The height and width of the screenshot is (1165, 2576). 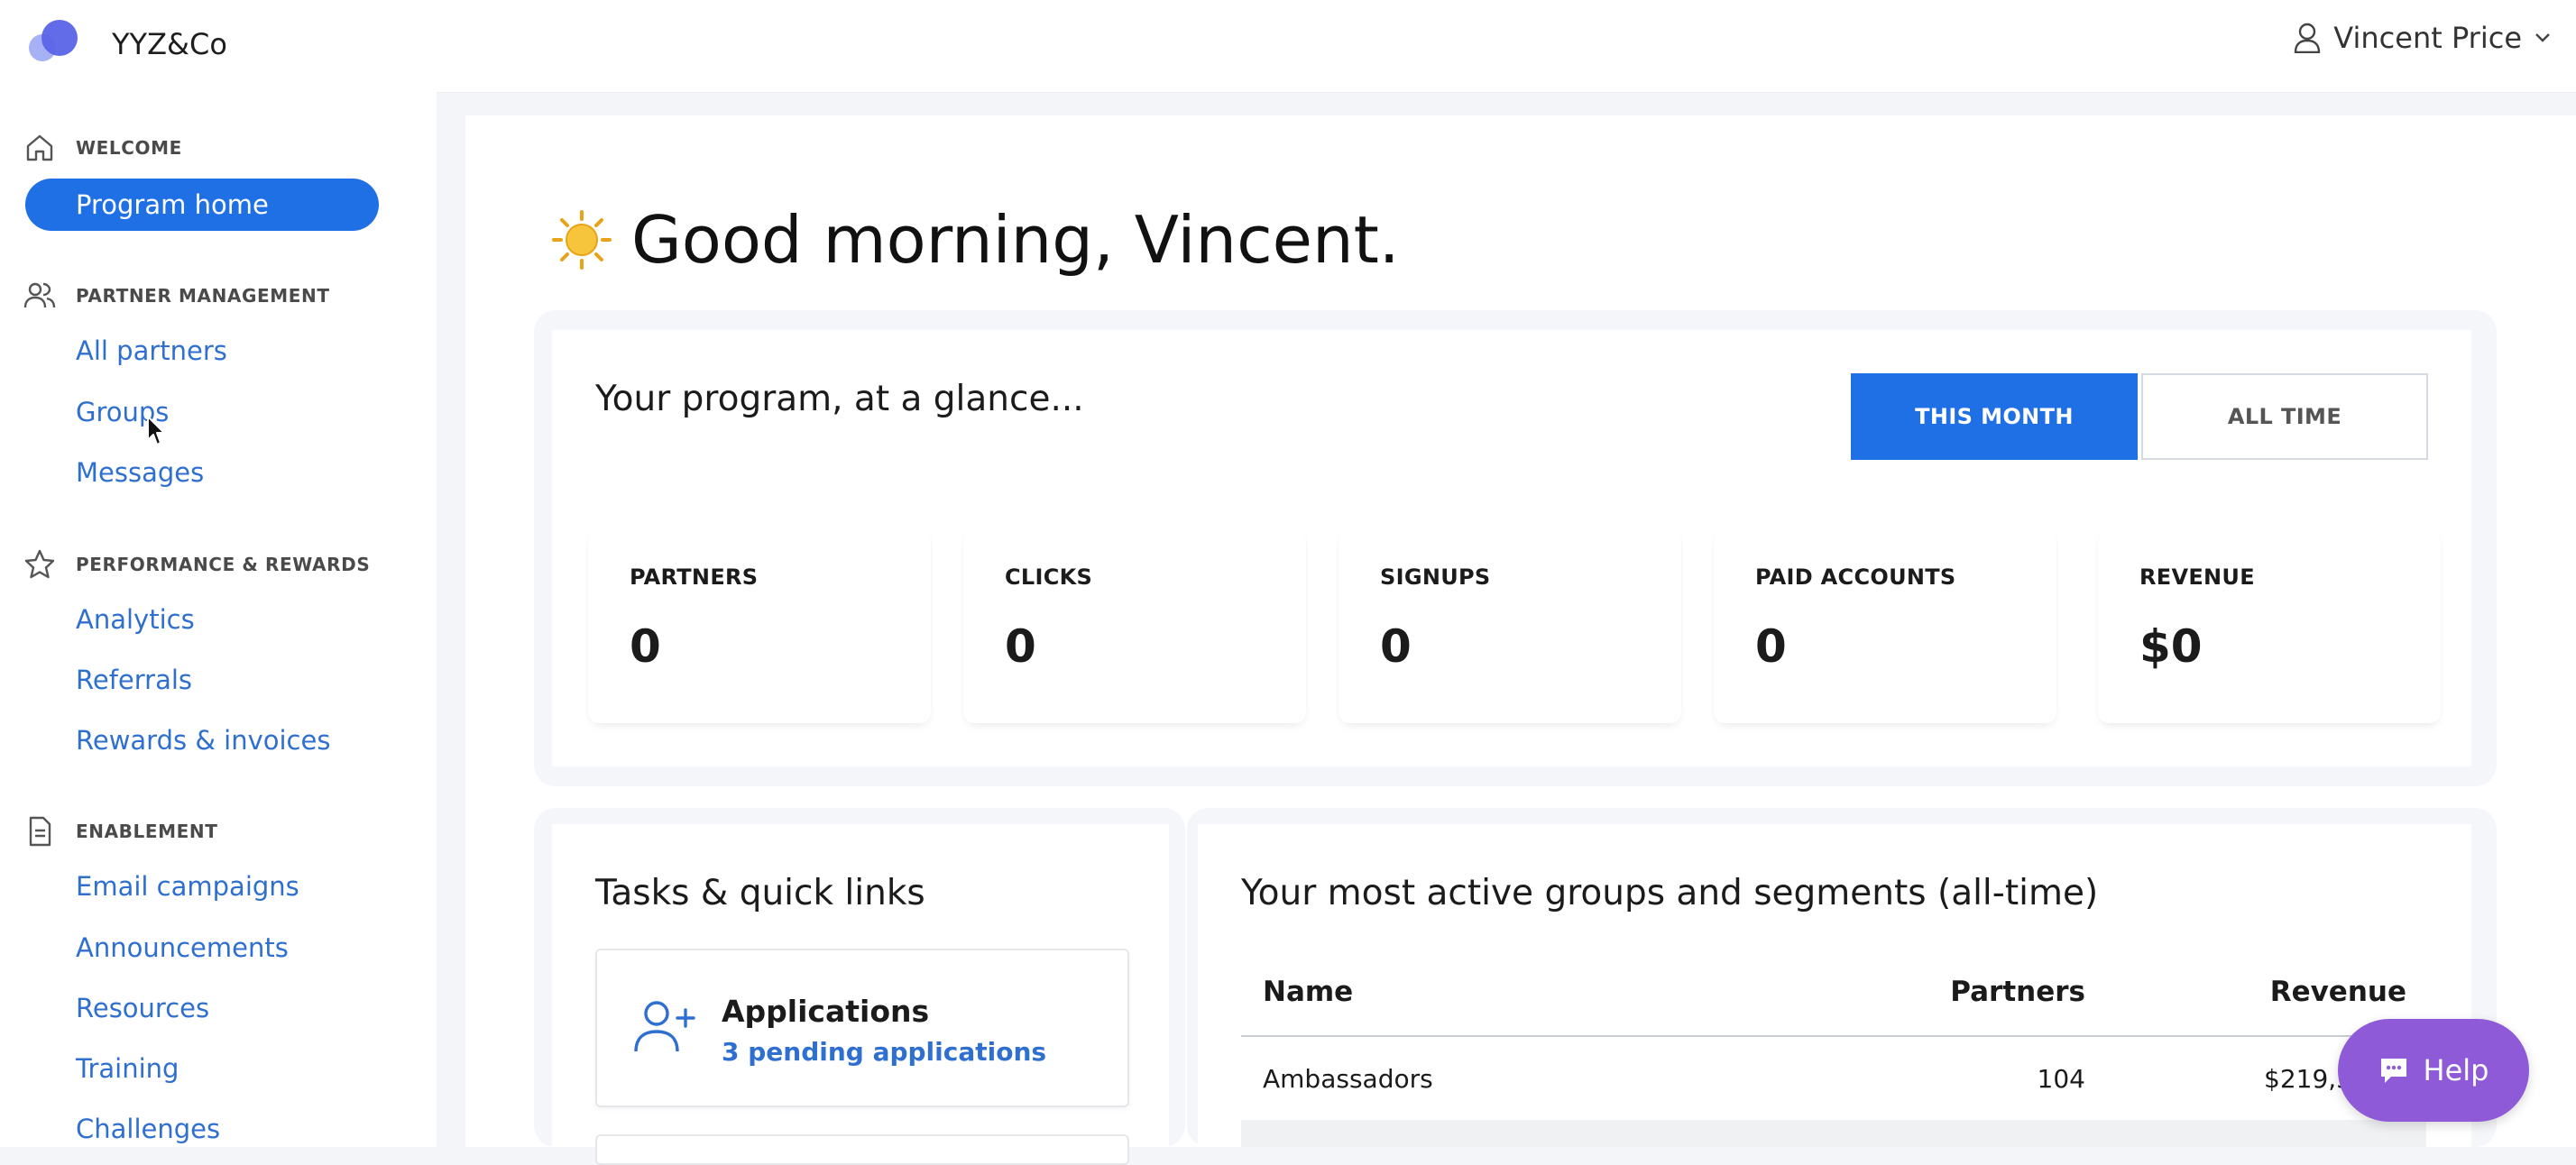 What do you see at coordinates (40, 147) in the screenshot?
I see `home-icon` at bounding box center [40, 147].